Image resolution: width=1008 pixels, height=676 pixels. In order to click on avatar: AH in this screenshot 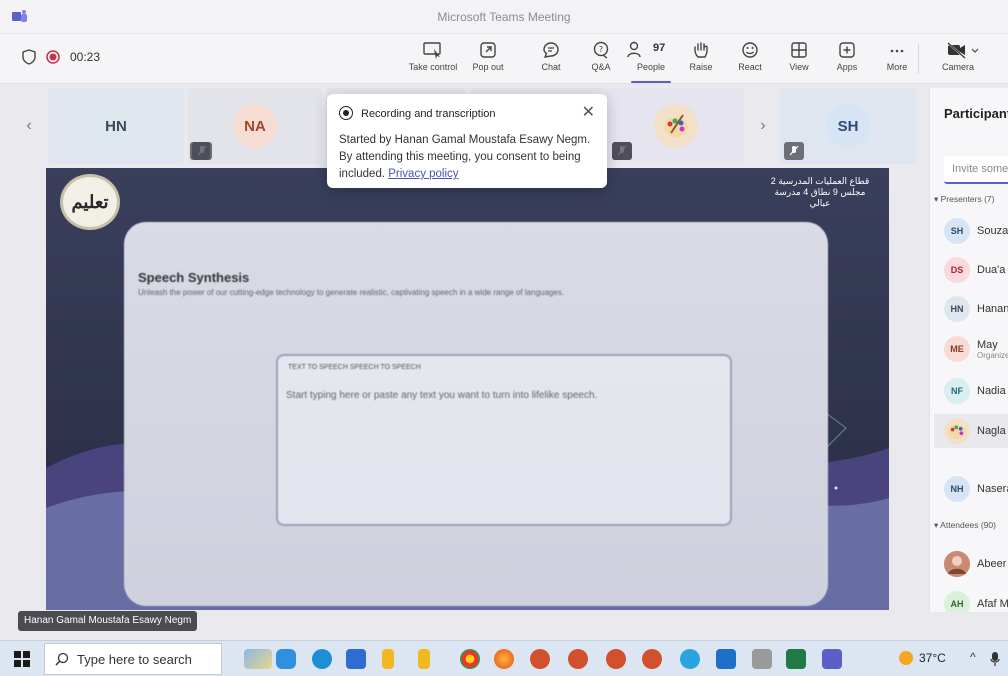, I will do `click(957, 601)`.